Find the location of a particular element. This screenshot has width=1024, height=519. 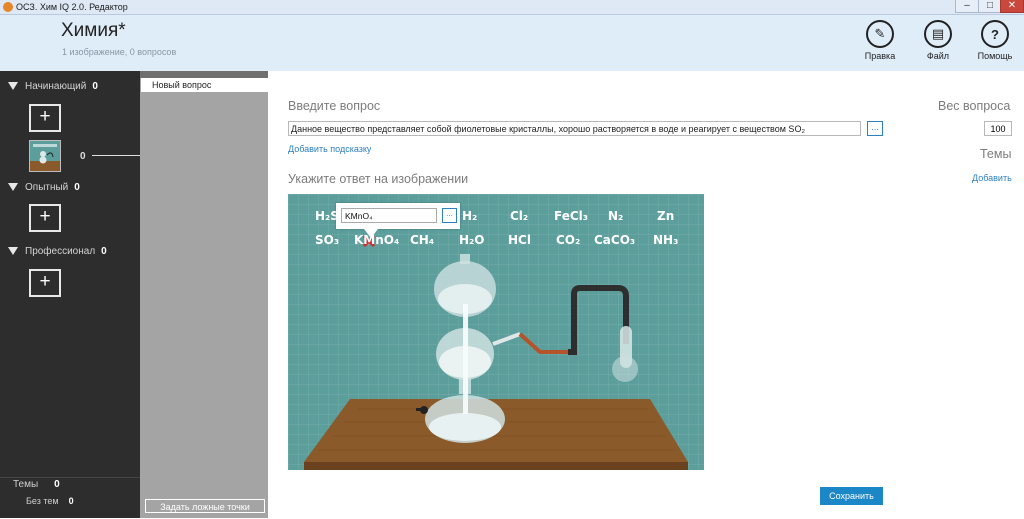

answer-label: Укажите ответ на изображении is located at coordinates (378, 179).